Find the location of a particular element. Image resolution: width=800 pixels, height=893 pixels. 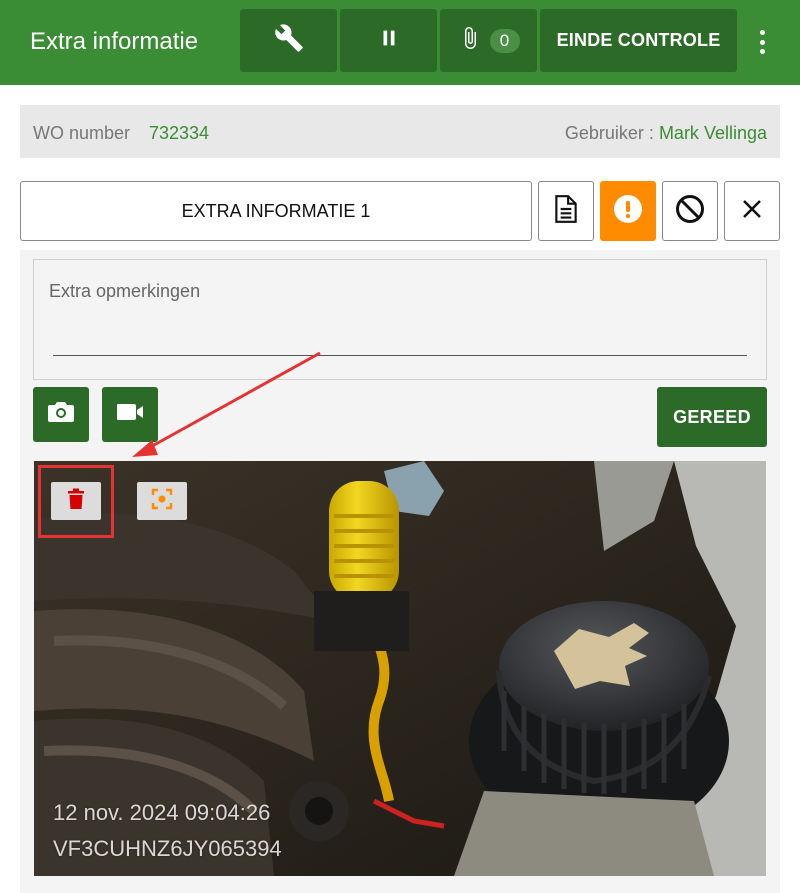

warning-icon is located at coordinates (628, 211).